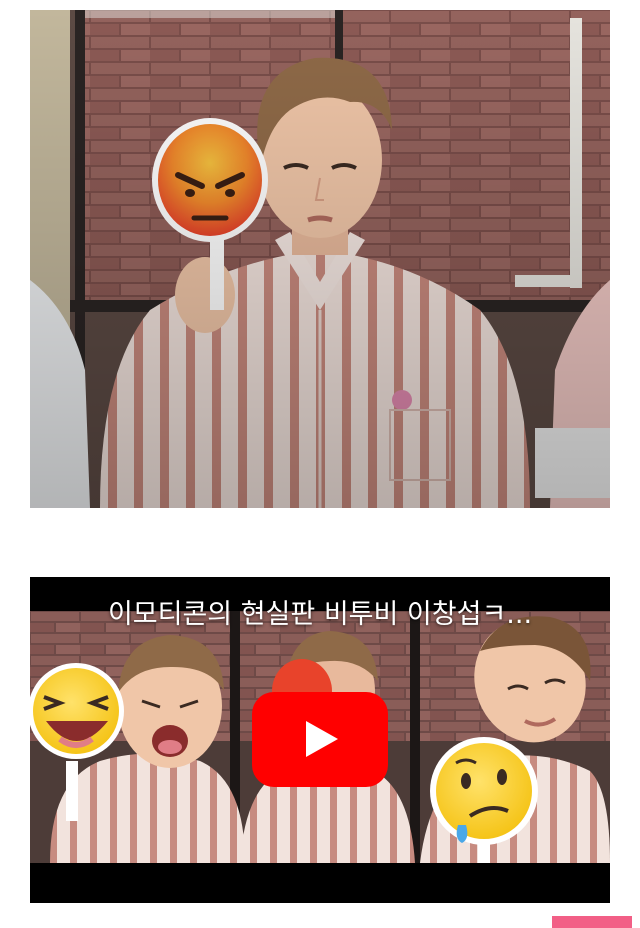 This screenshot has width=640, height=928. Describe the element at coordinates (592, 922) in the screenshot. I see `accent-bar` at that location.